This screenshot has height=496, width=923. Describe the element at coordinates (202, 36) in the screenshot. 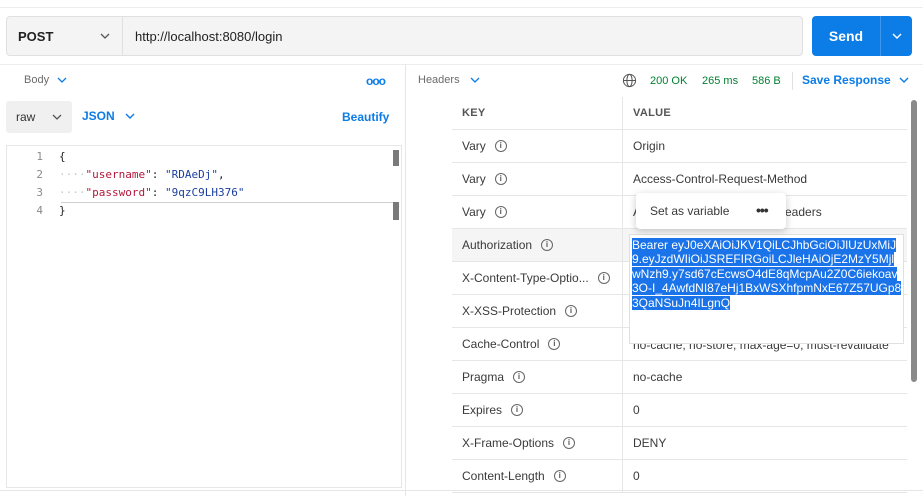

I see `url-input: http://localhost:8080/login` at that location.